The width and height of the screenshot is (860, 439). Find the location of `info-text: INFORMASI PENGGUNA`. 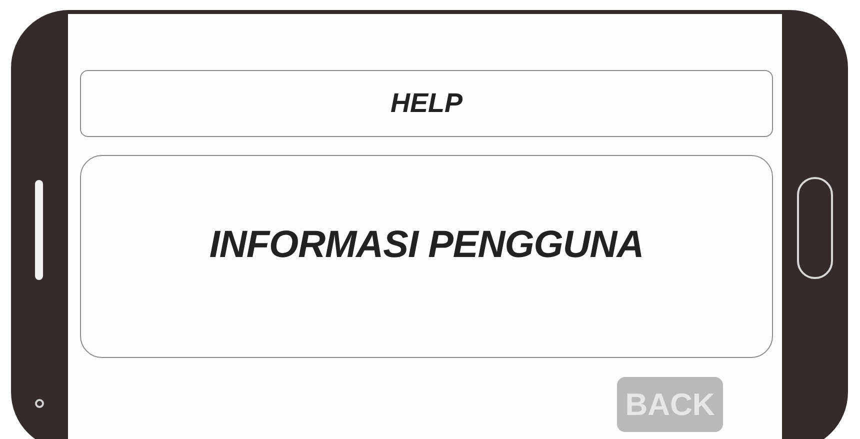

info-text: INFORMASI PENGGUNA is located at coordinates (426, 245).